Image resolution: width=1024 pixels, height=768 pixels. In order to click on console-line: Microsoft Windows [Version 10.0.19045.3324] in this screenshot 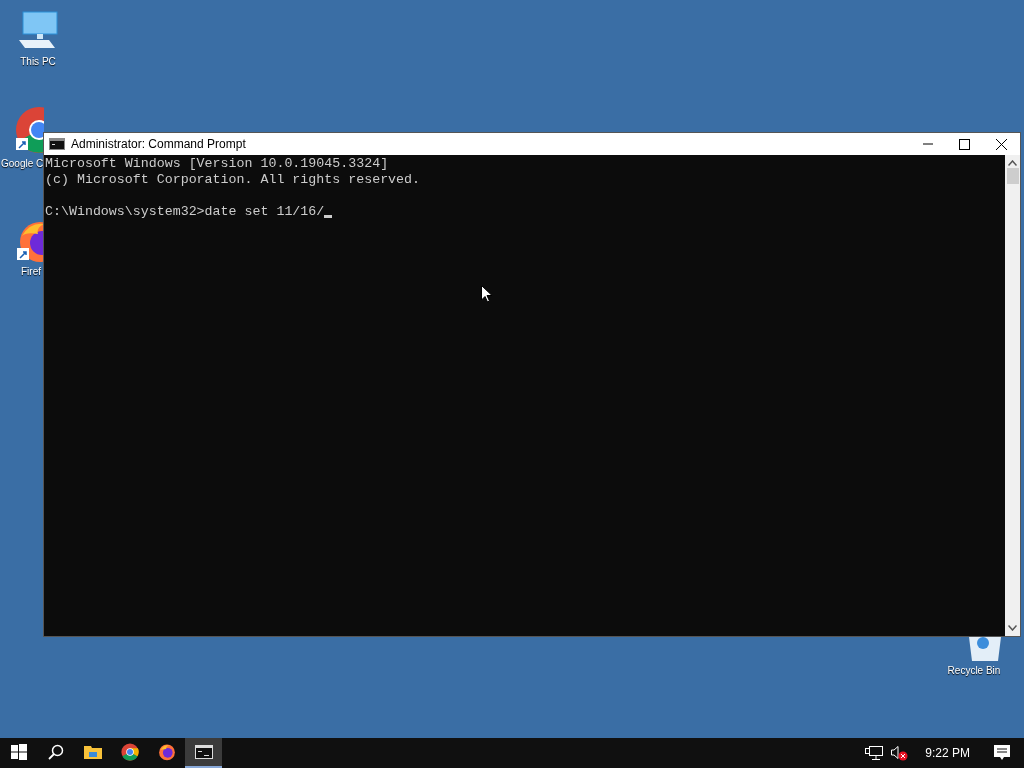, I will do `click(217, 164)`.